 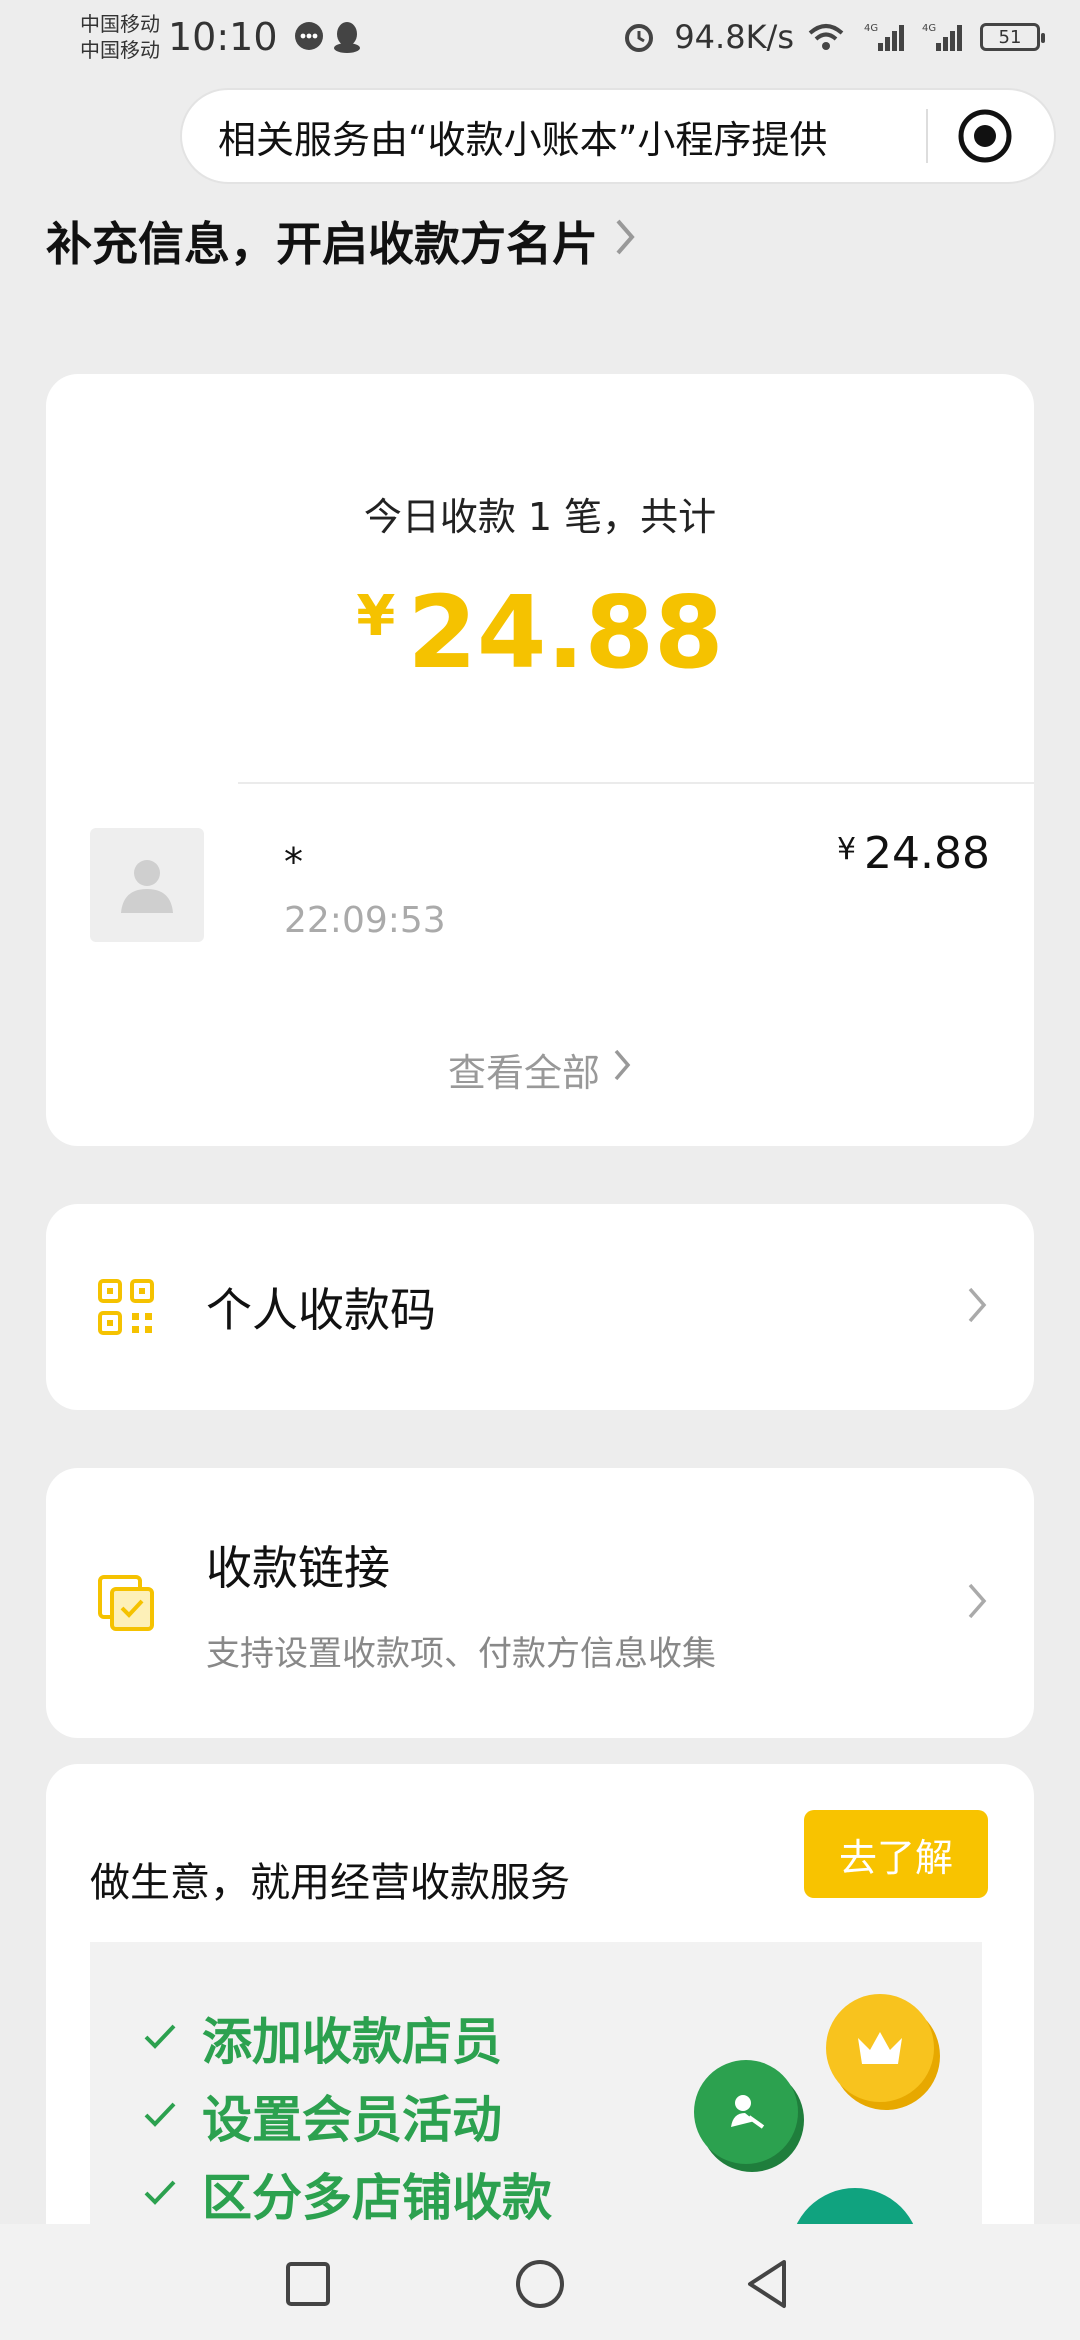 I want to click on wifi-icon, so click(x=826, y=37).